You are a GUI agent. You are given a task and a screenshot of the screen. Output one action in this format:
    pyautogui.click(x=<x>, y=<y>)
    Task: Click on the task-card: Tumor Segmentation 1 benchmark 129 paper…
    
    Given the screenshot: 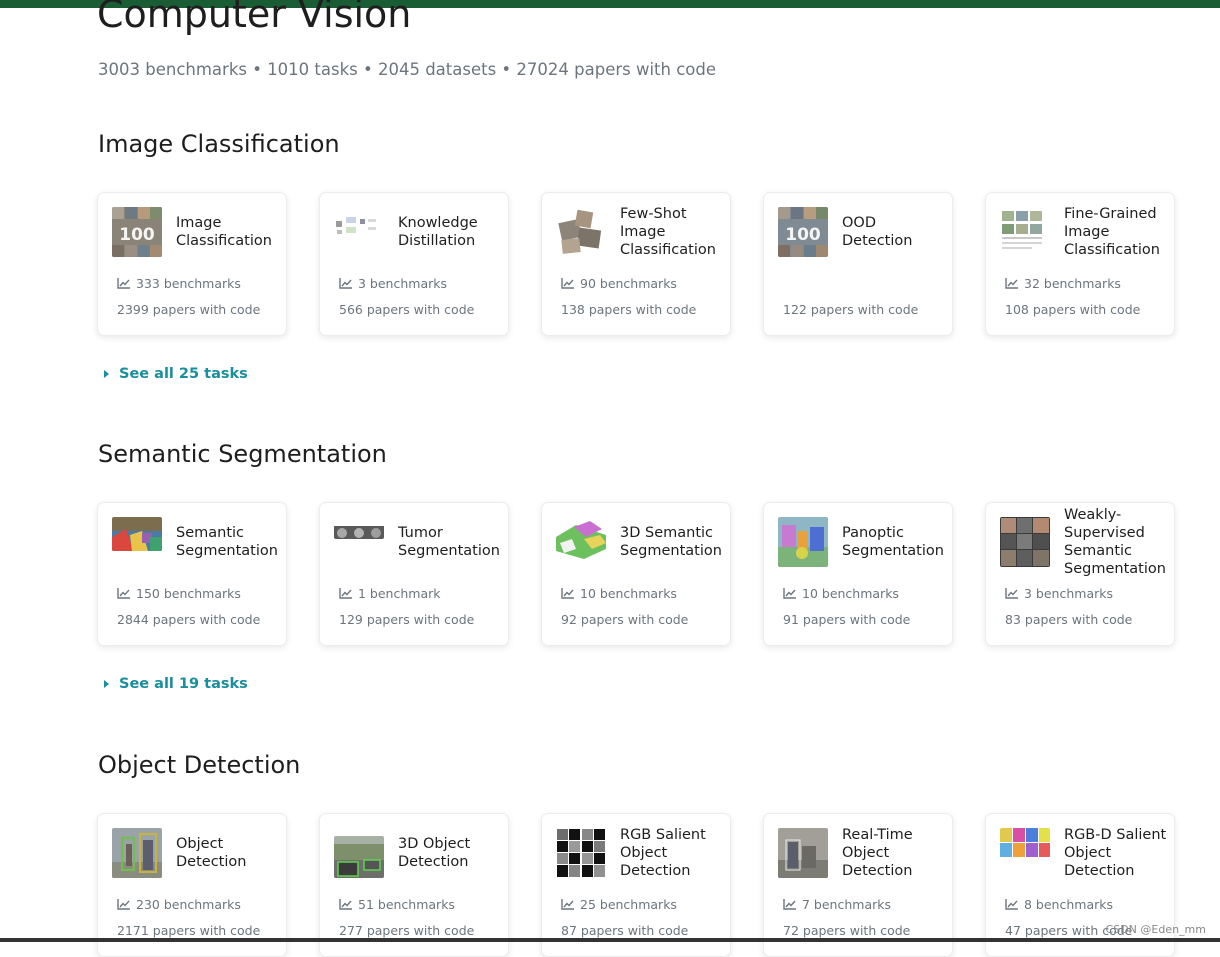 What is the action you would take?
    pyautogui.click(x=414, y=574)
    